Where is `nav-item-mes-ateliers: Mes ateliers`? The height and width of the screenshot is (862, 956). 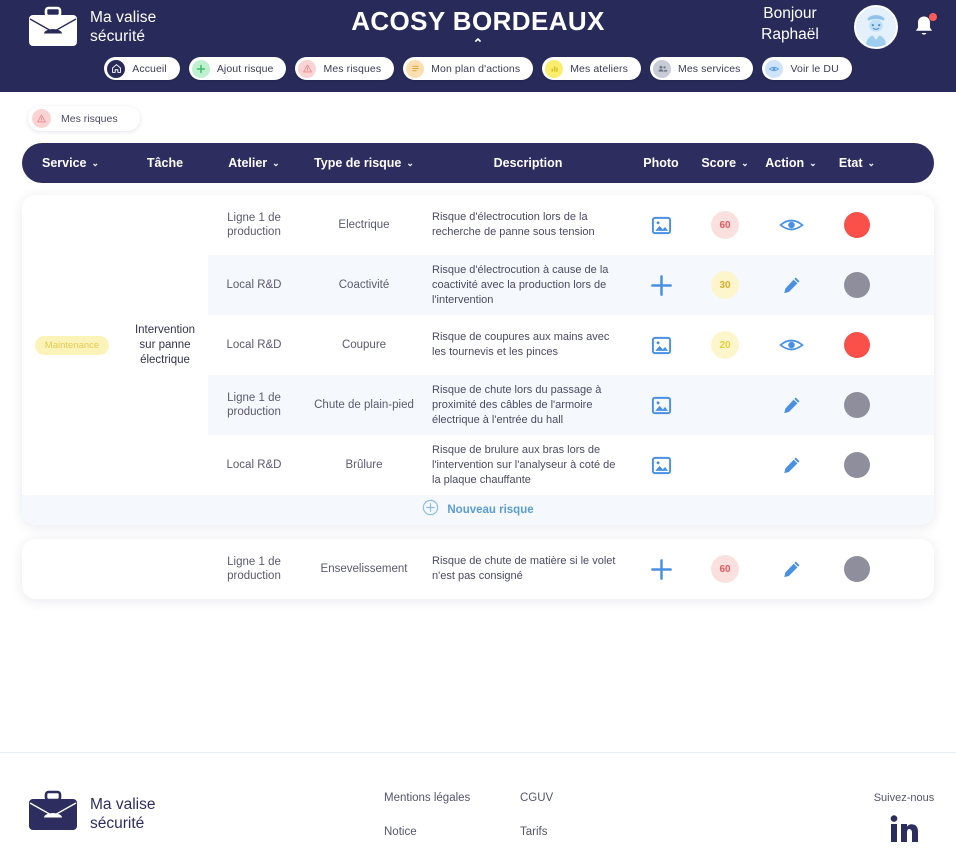
nav-item-mes-ateliers: Mes ateliers is located at coordinates (592, 68).